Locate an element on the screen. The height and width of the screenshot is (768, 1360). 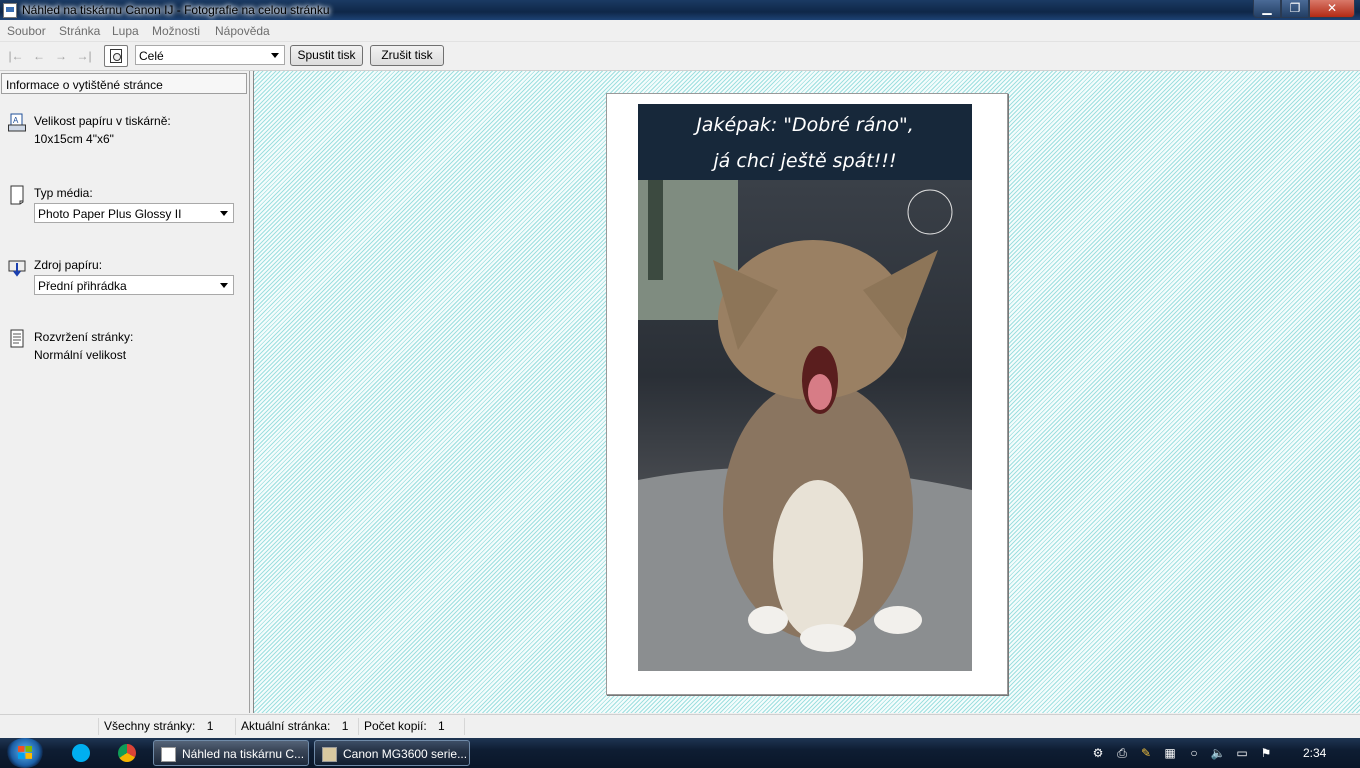
network-status-icon: ⚙ is located at coordinates (1098, 753).